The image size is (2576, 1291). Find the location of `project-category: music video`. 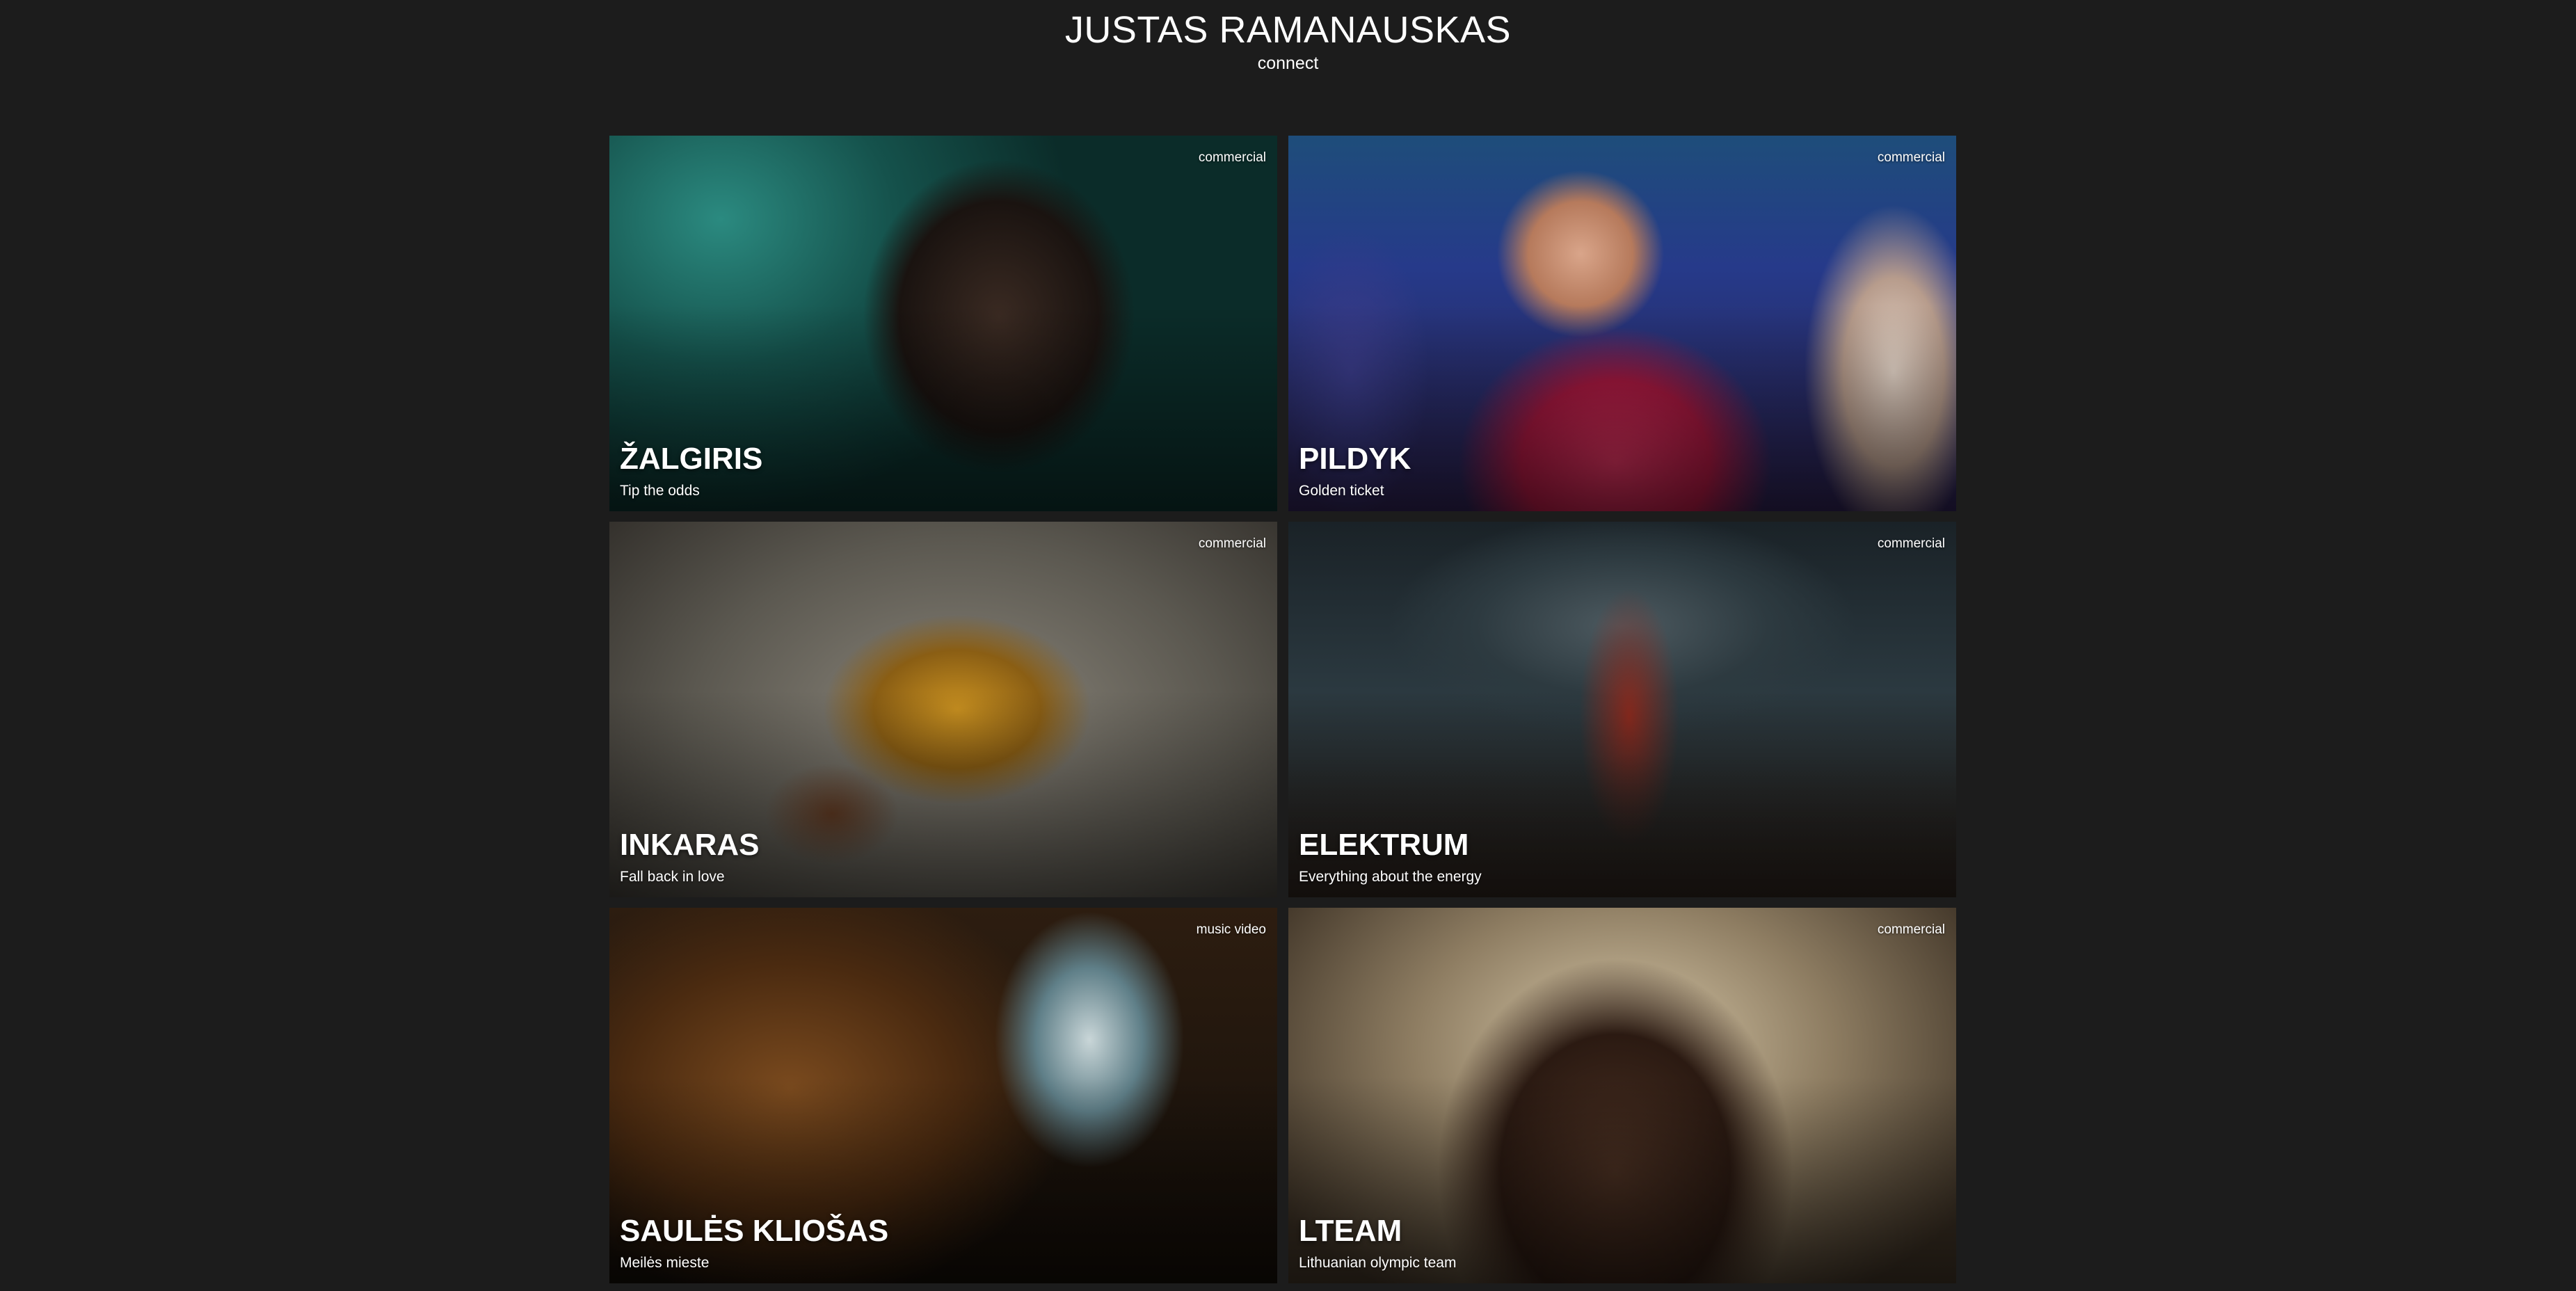

project-category: music video is located at coordinates (1231, 929).